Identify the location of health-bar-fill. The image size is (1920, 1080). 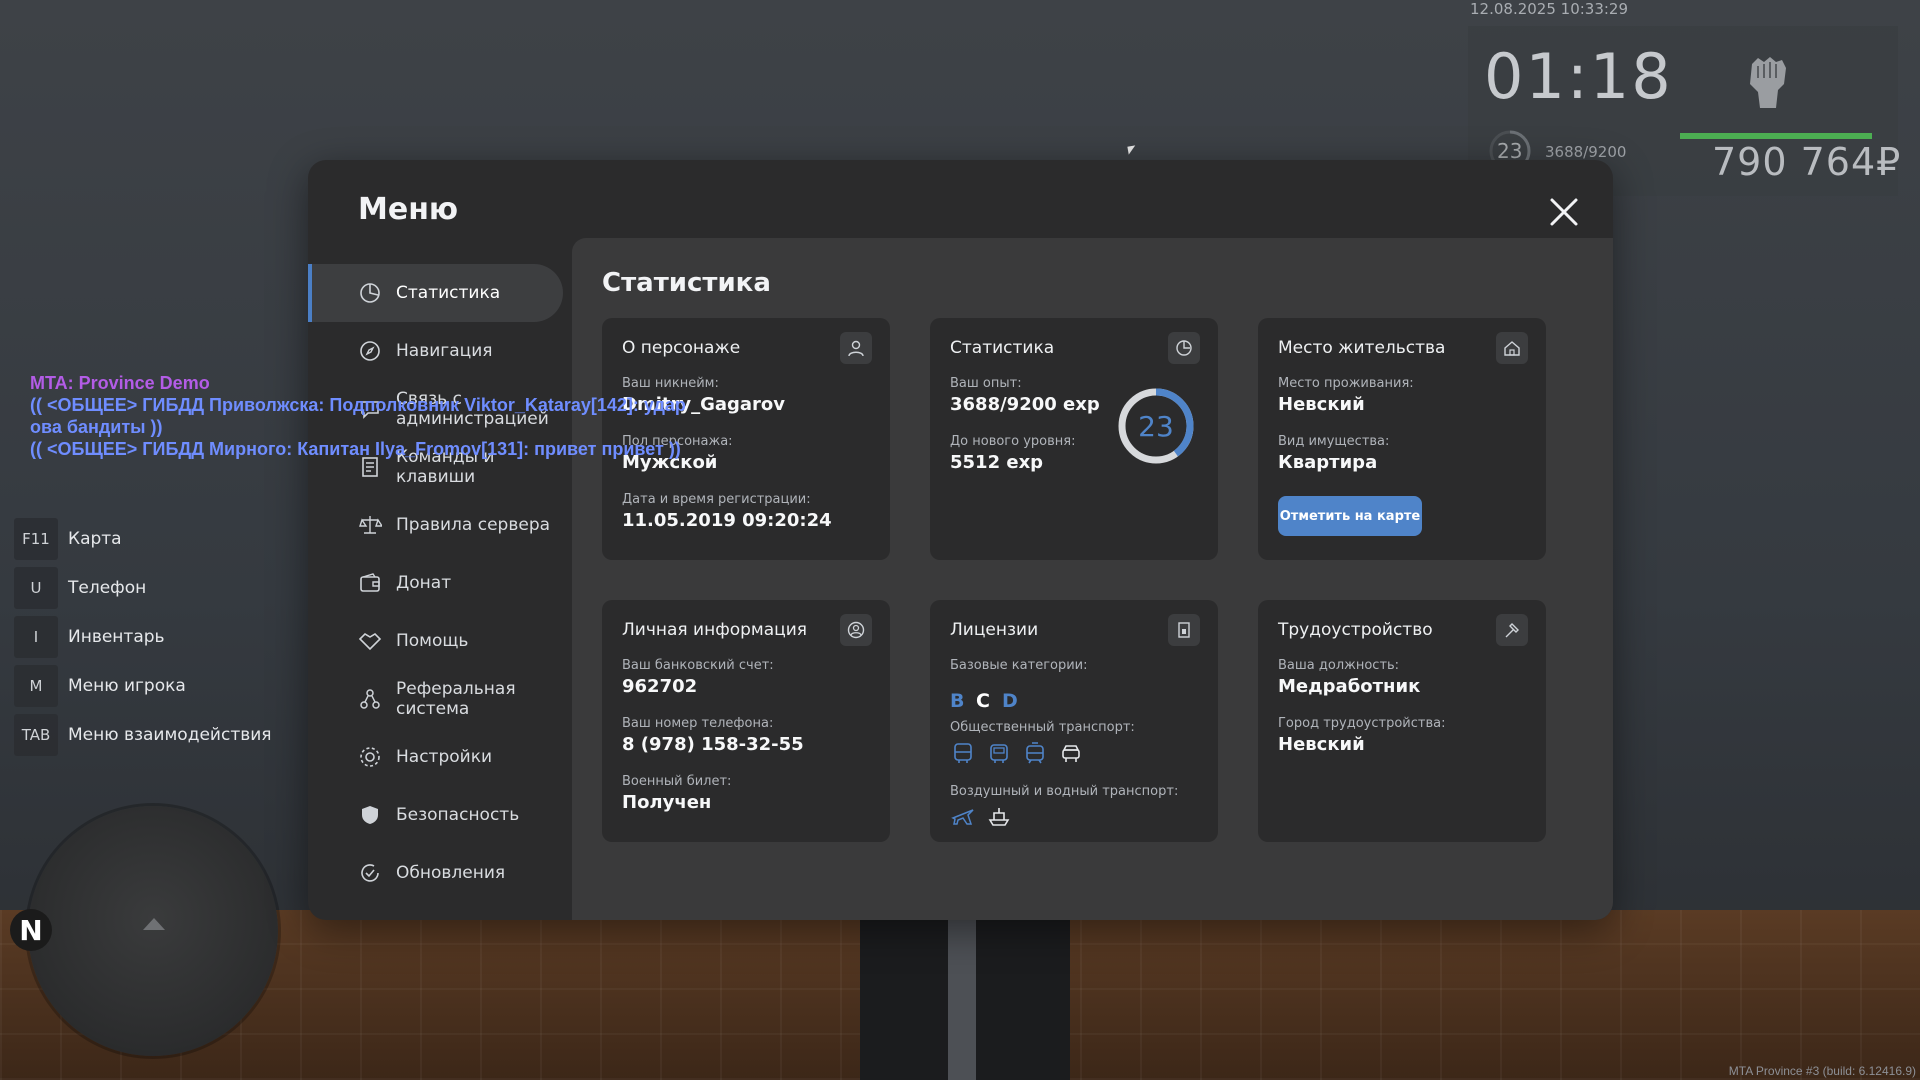
(1776, 136).